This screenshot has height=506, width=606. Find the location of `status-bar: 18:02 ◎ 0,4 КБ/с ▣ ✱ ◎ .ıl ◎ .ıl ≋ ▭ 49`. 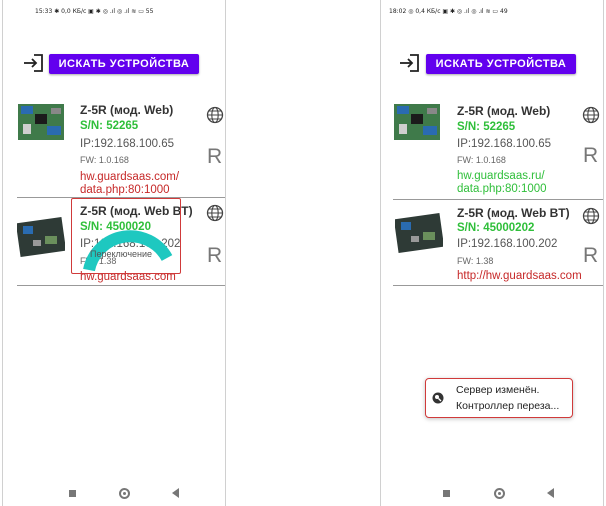

status-bar: 18:02 ◎ 0,4 КБ/с ▣ ✱ ◎ .ıl ◎ .ıl ≋ ▭ 49 is located at coordinates (492, 12).